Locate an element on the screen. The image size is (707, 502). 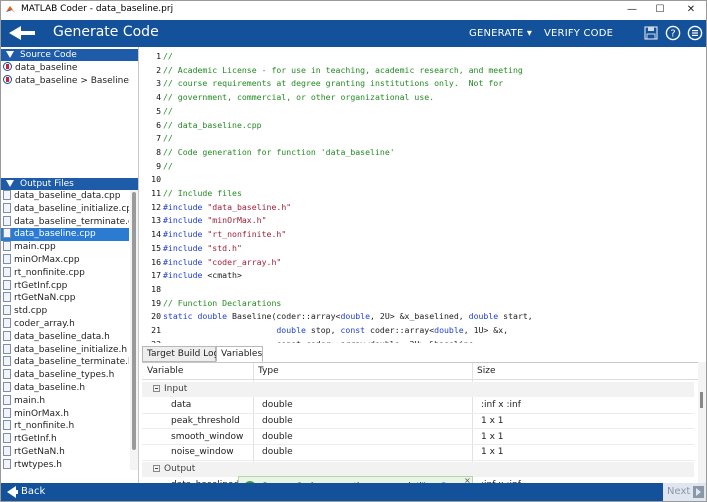
tab-target-build-log: Target Build Log is located at coordinates (180, 354).